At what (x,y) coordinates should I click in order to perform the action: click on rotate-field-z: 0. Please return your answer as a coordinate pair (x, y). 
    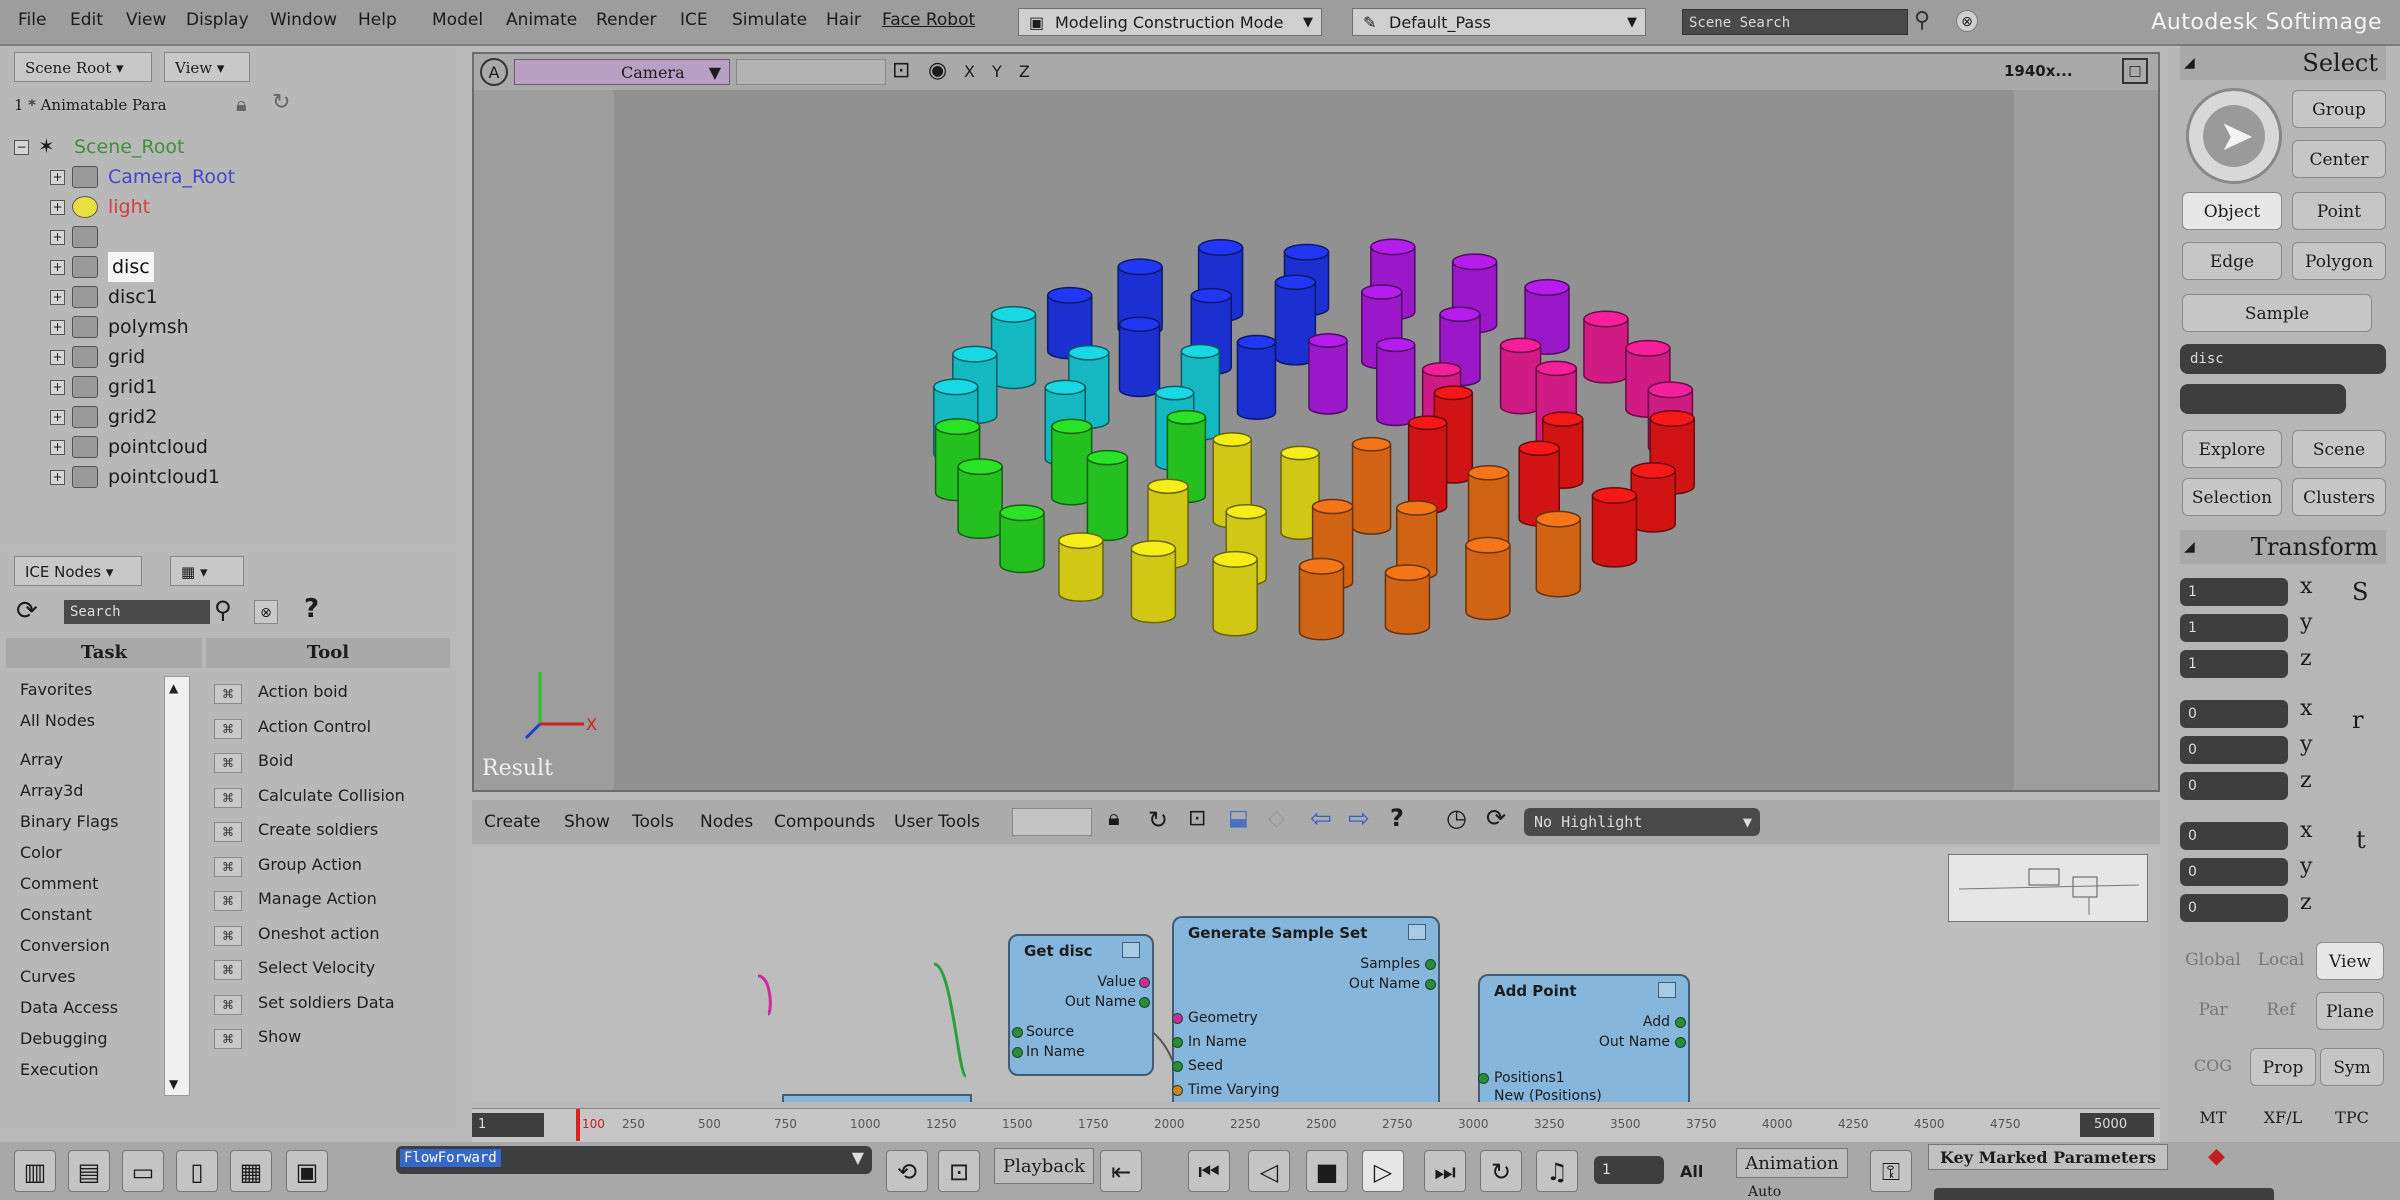
    Looking at the image, I should click on (2234, 786).